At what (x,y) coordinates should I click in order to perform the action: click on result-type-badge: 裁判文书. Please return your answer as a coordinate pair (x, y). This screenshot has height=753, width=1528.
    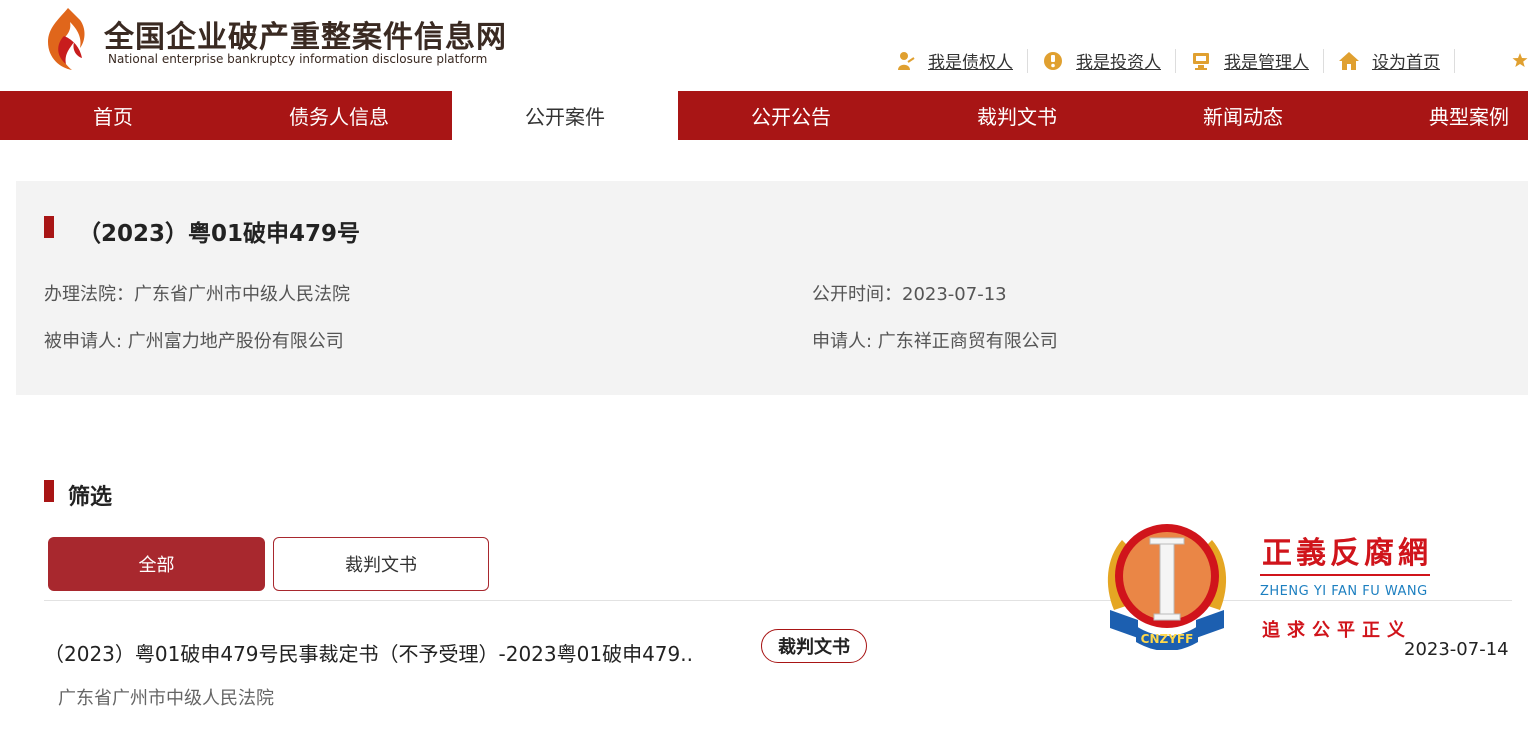
    Looking at the image, I should click on (814, 646).